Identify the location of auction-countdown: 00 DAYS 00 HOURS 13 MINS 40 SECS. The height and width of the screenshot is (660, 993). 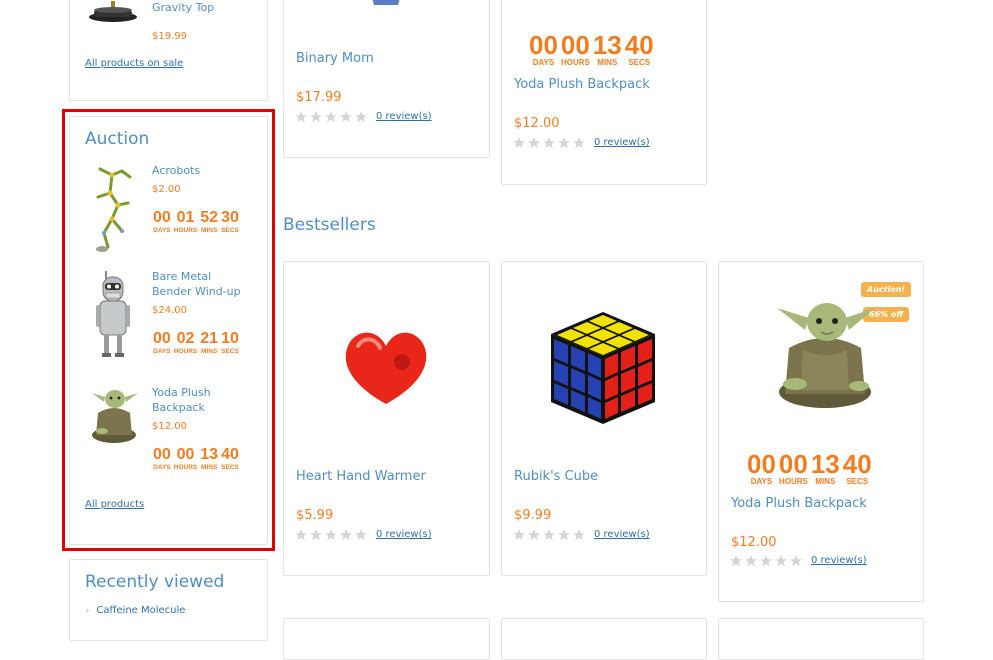
(196, 459).